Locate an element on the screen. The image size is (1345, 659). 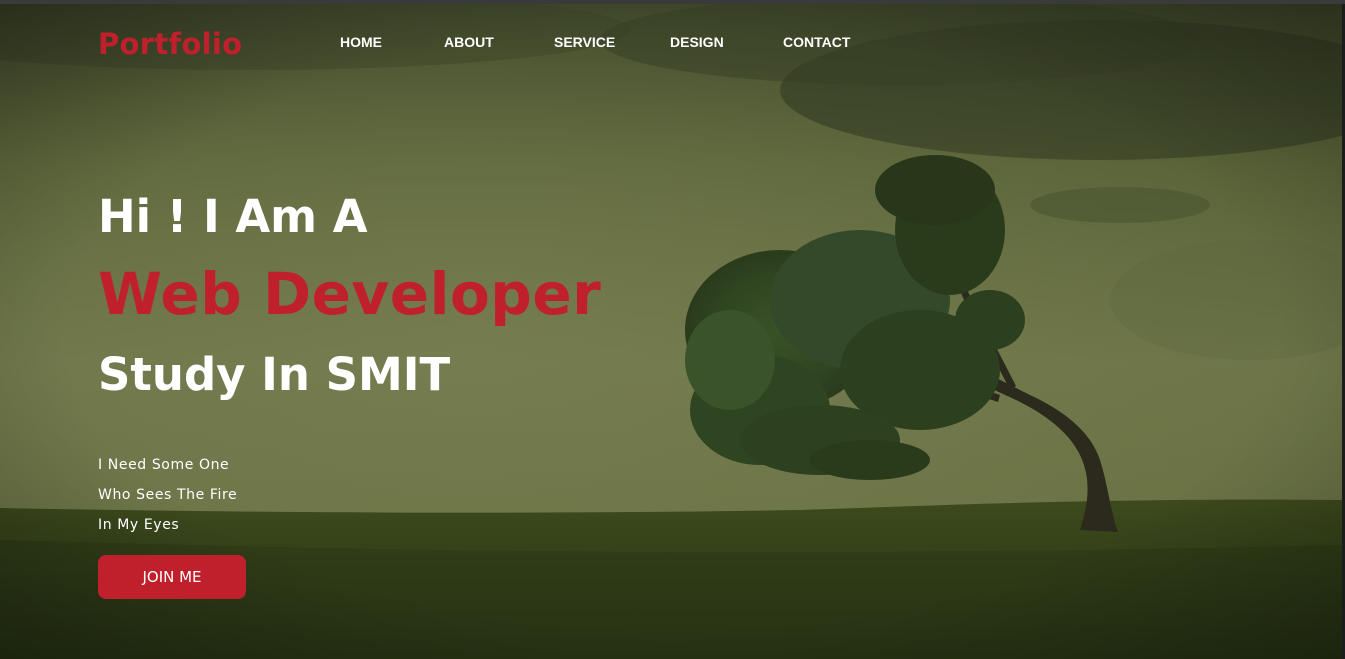
tagline-line: I Need Some One is located at coordinates (164, 465).